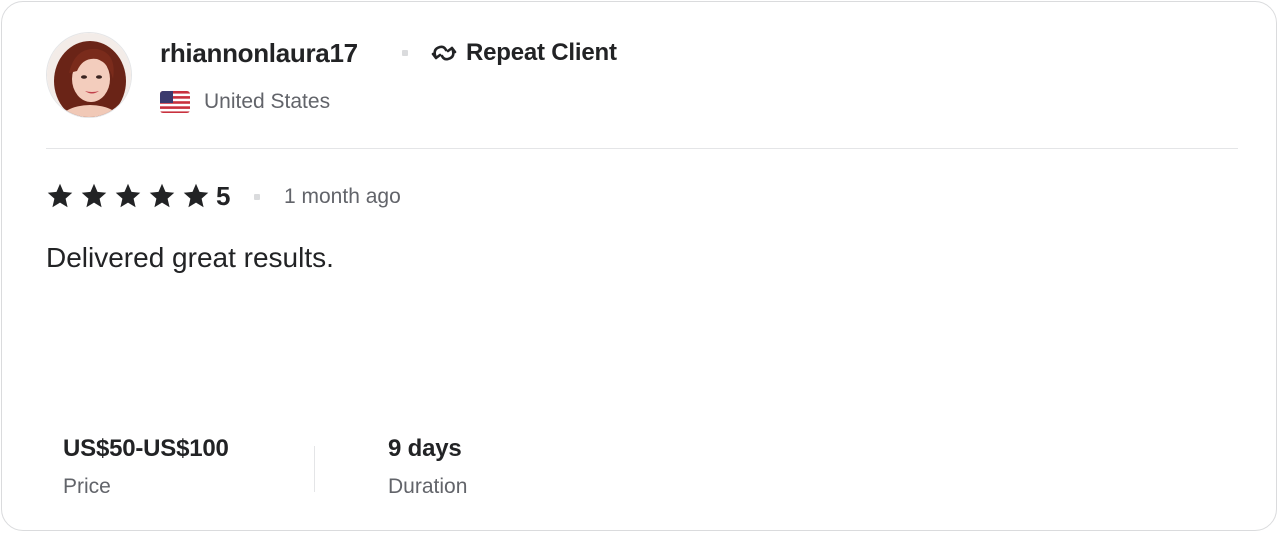 The image size is (1280, 534). What do you see at coordinates (259, 53) in the screenshot?
I see `reviewer-username: rhiannonlaura17` at bounding box center [259, 53].